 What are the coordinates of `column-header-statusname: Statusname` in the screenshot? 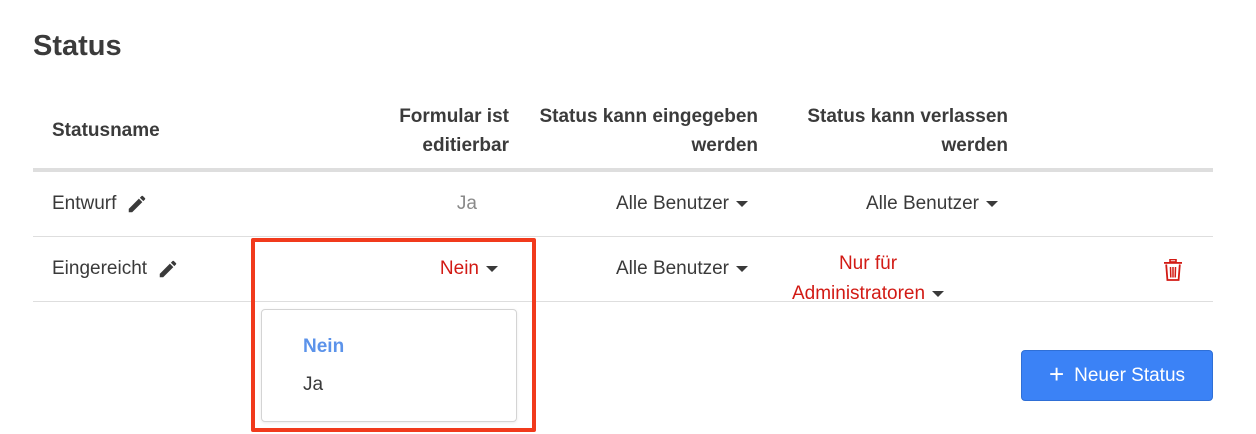 It's located at (106, 130).